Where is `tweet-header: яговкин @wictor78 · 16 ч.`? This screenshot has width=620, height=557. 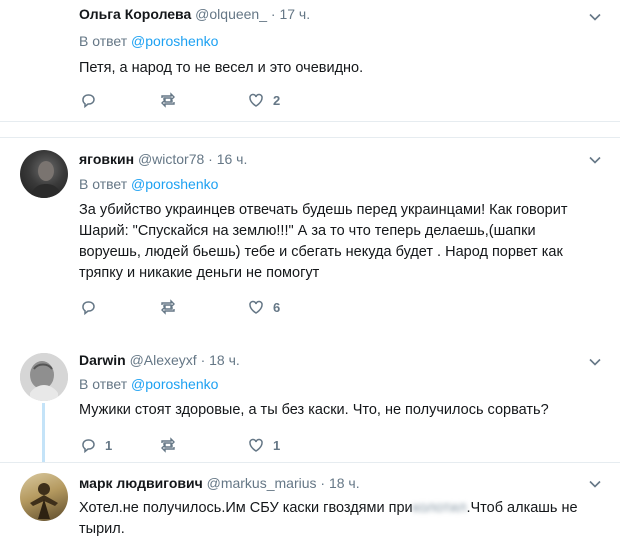 tweet-header: яговкин @wictor78 · 16 ч. is located at coordinates (163, 159).